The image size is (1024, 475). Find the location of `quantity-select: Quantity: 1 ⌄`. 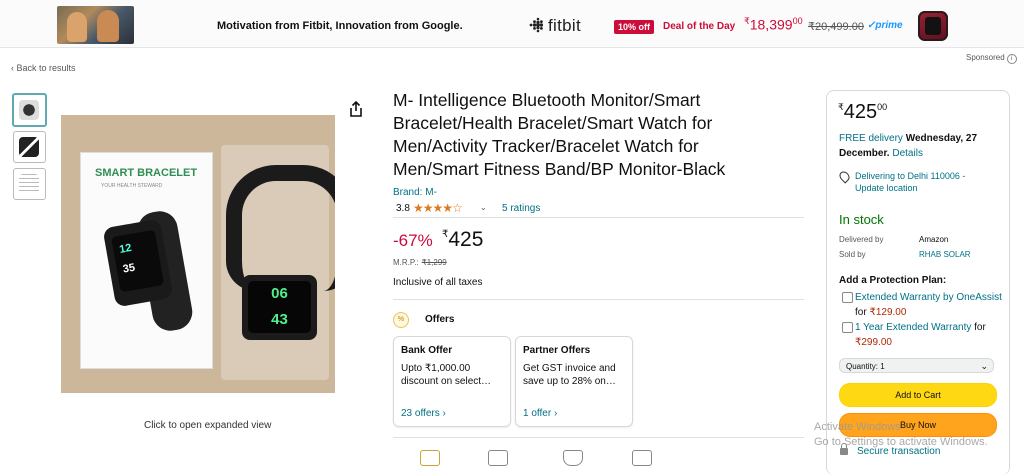

quantity-select: Quantity: 1 ⌄ is located at coordinates (916, 365).